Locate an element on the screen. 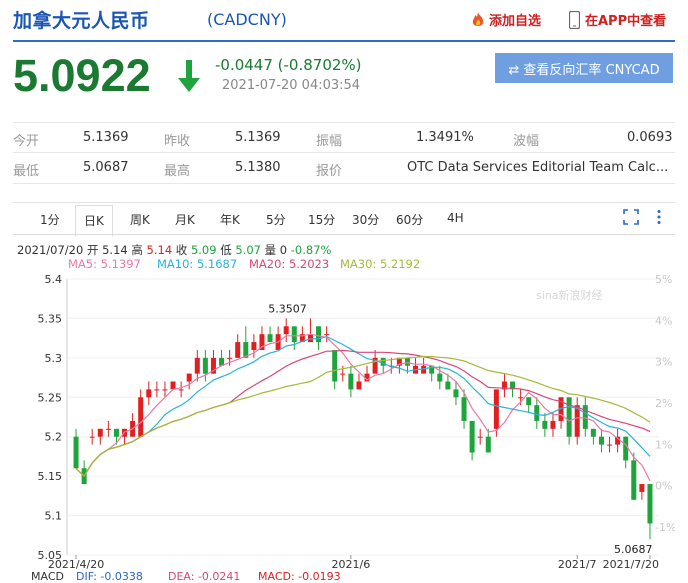 The height and width of the screenshot is (583, 688). tab-5min: 5分 is located at coordinates (276, 219).